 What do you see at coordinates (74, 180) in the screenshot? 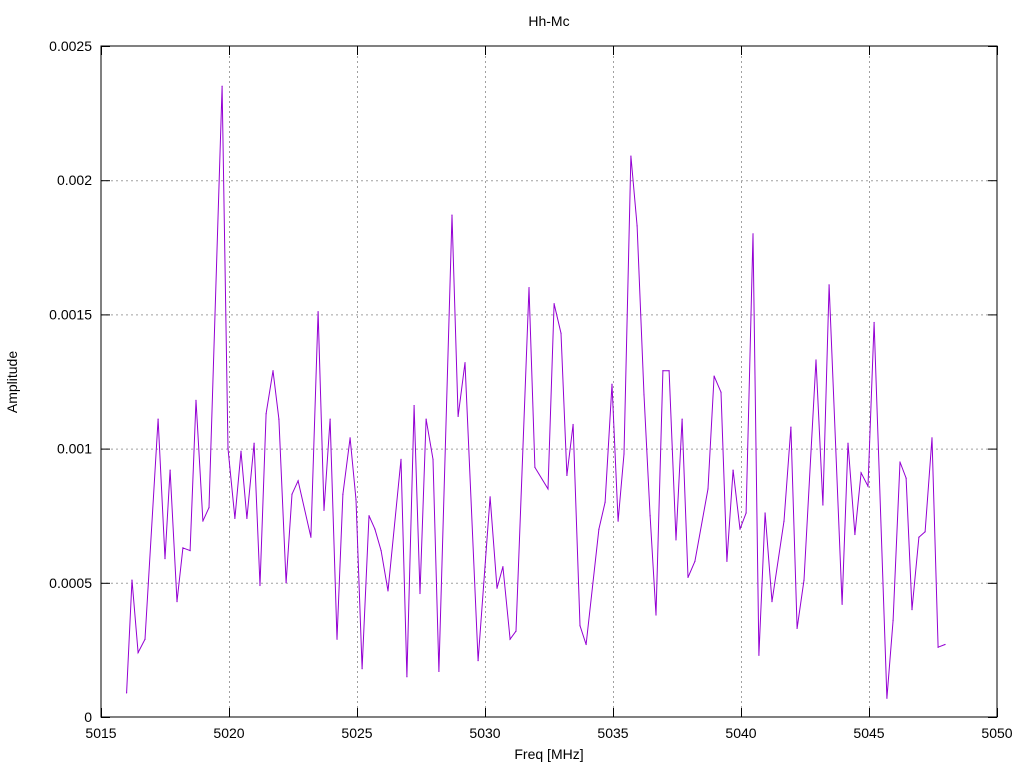
I see `y-tick-label: 0.002` at bounding box center [74, 180].